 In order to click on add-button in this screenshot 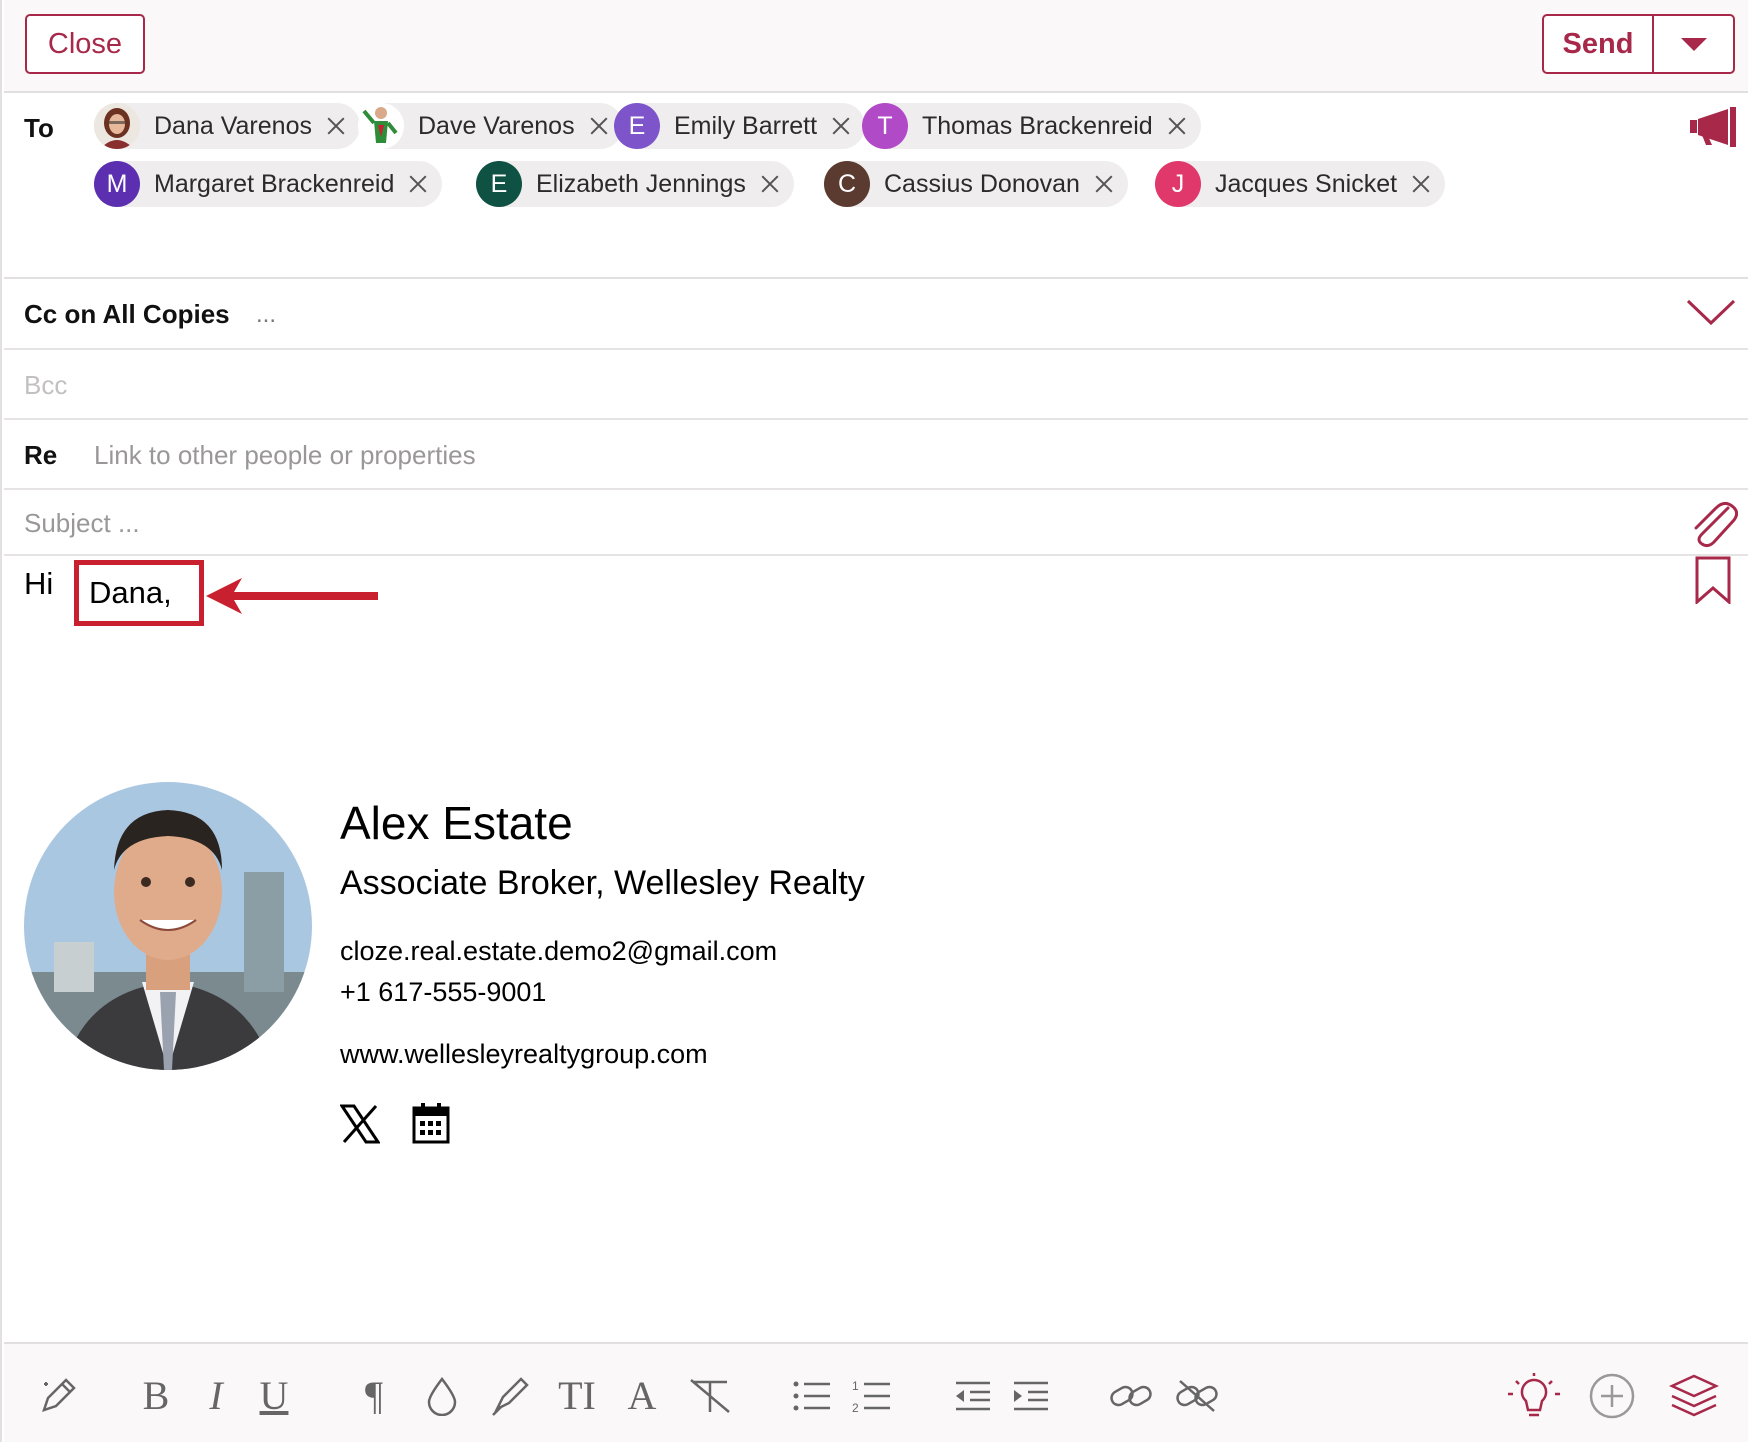, I will do `click(1612, 1396)`.